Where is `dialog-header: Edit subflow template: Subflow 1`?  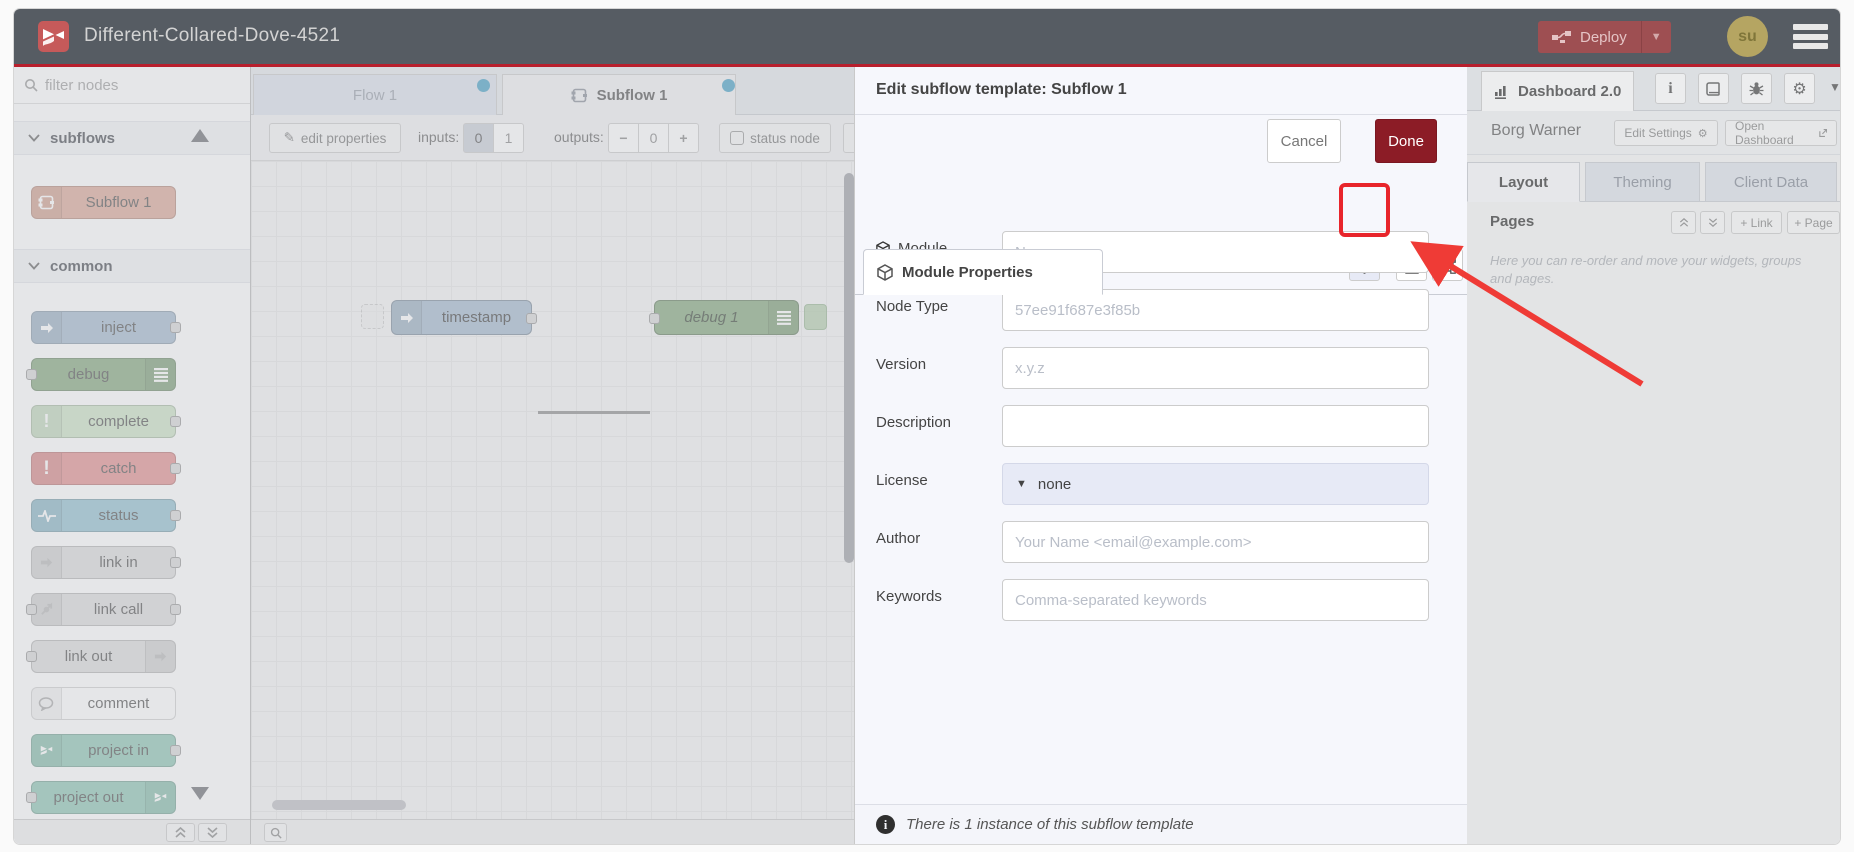 dialog-header: Edit subflow template: Subflow 1 is located at coordinates (1161, 91).